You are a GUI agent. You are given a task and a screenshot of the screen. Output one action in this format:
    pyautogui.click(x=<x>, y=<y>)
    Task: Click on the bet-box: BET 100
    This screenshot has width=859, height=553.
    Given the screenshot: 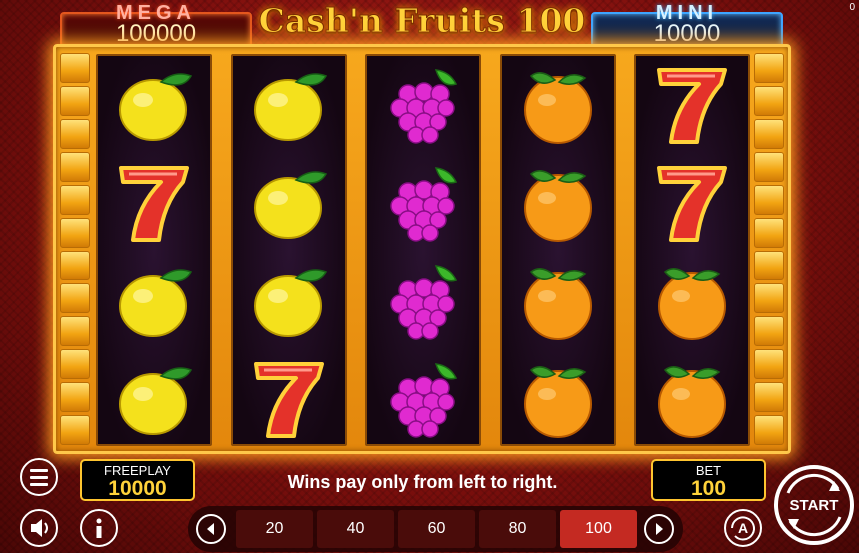 What is the action you would take?
    pyautogui.click(x=708, y=480)
    